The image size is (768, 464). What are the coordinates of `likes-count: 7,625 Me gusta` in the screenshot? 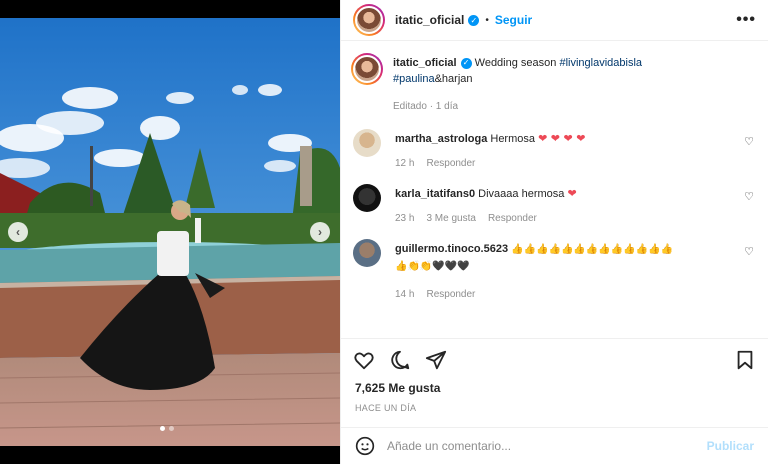 It's located at (554, 390).